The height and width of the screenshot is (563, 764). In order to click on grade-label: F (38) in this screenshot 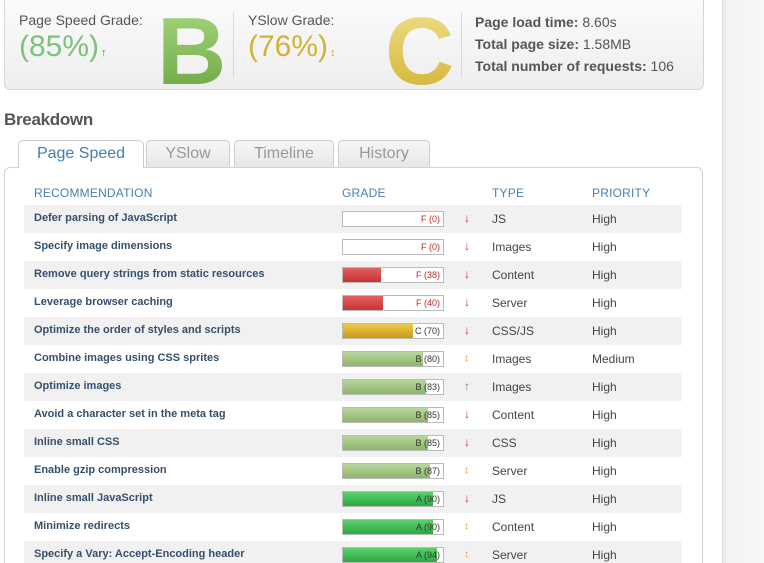, I will do `click(427, 275)`.